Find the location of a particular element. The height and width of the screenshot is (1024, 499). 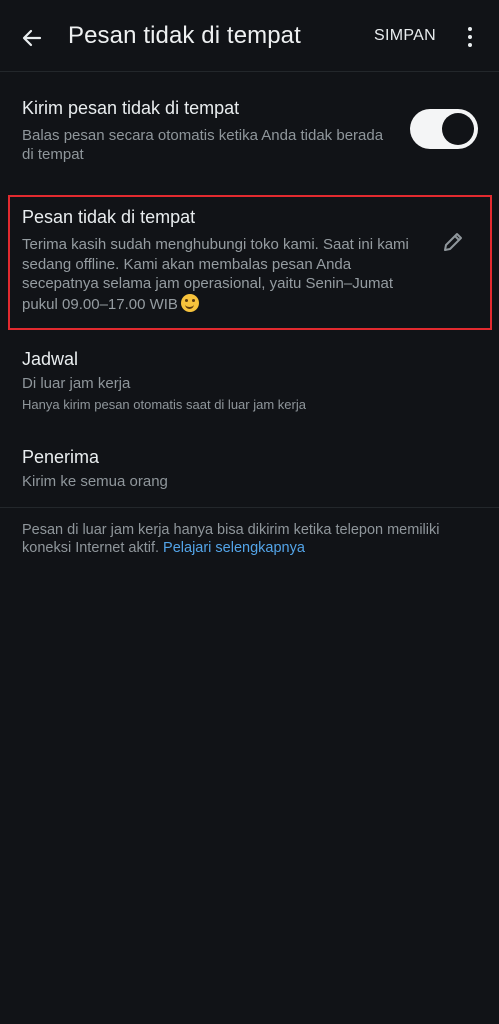

recipient-title: Penerima is located at coordinates (61, 457).